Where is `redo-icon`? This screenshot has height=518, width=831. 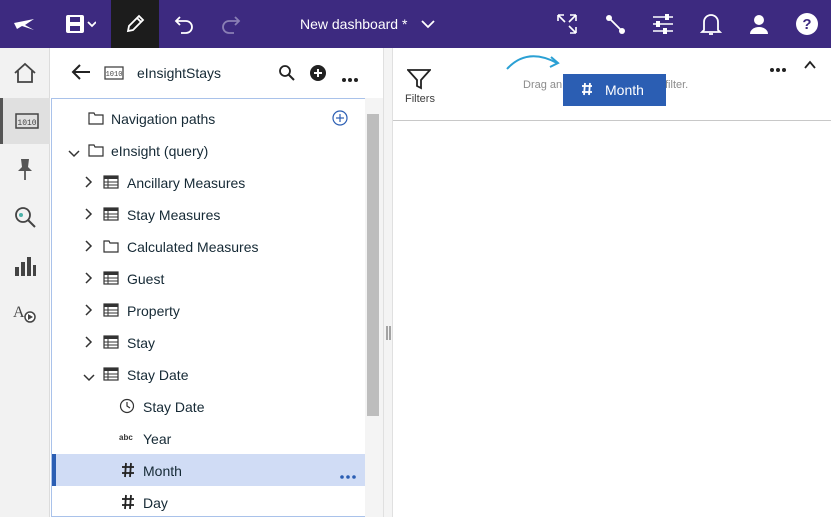 redo-icon is located at coordinates (231, 24).